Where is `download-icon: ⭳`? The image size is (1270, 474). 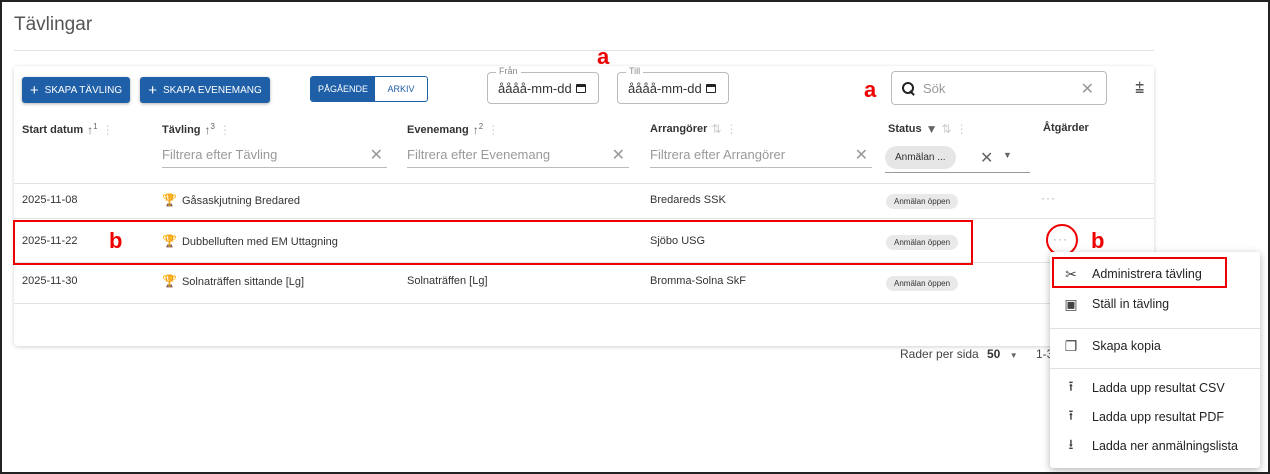
download-icon: ⭳ is located at coordinates (1071, 444).